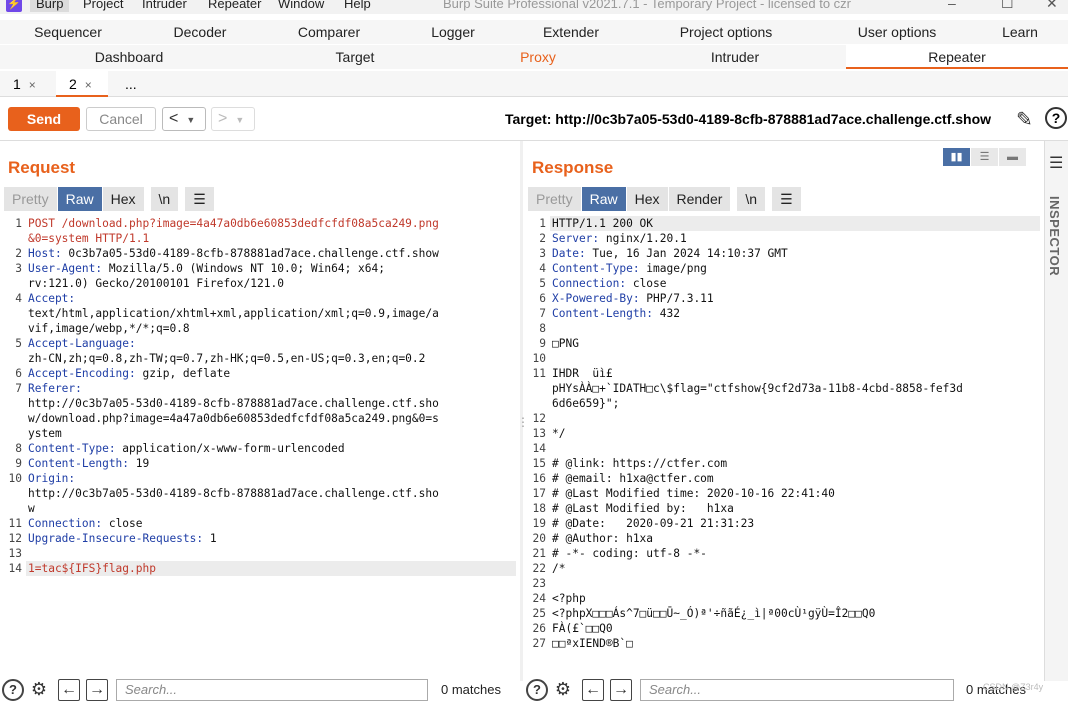  Describe the element at coordinates (18, 373) in the screenshot. I see `line-number: 6` at that location.